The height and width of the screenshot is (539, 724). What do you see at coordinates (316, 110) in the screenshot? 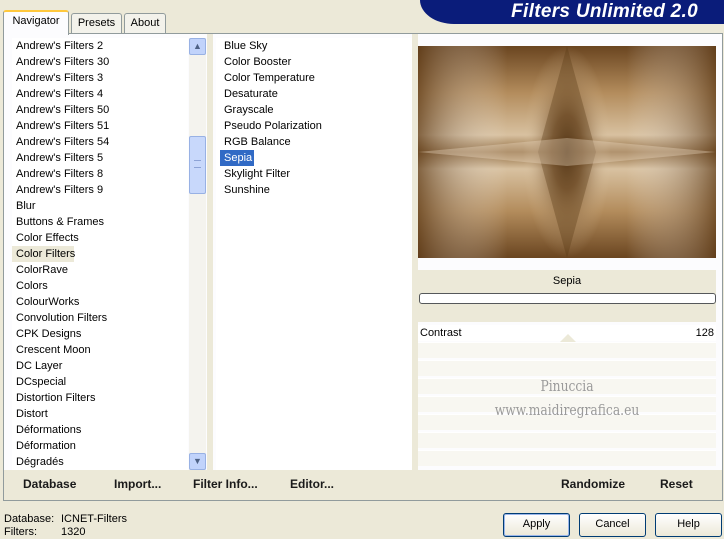
I see `filter-item: Grayscale` at bounding box center [316, 110].